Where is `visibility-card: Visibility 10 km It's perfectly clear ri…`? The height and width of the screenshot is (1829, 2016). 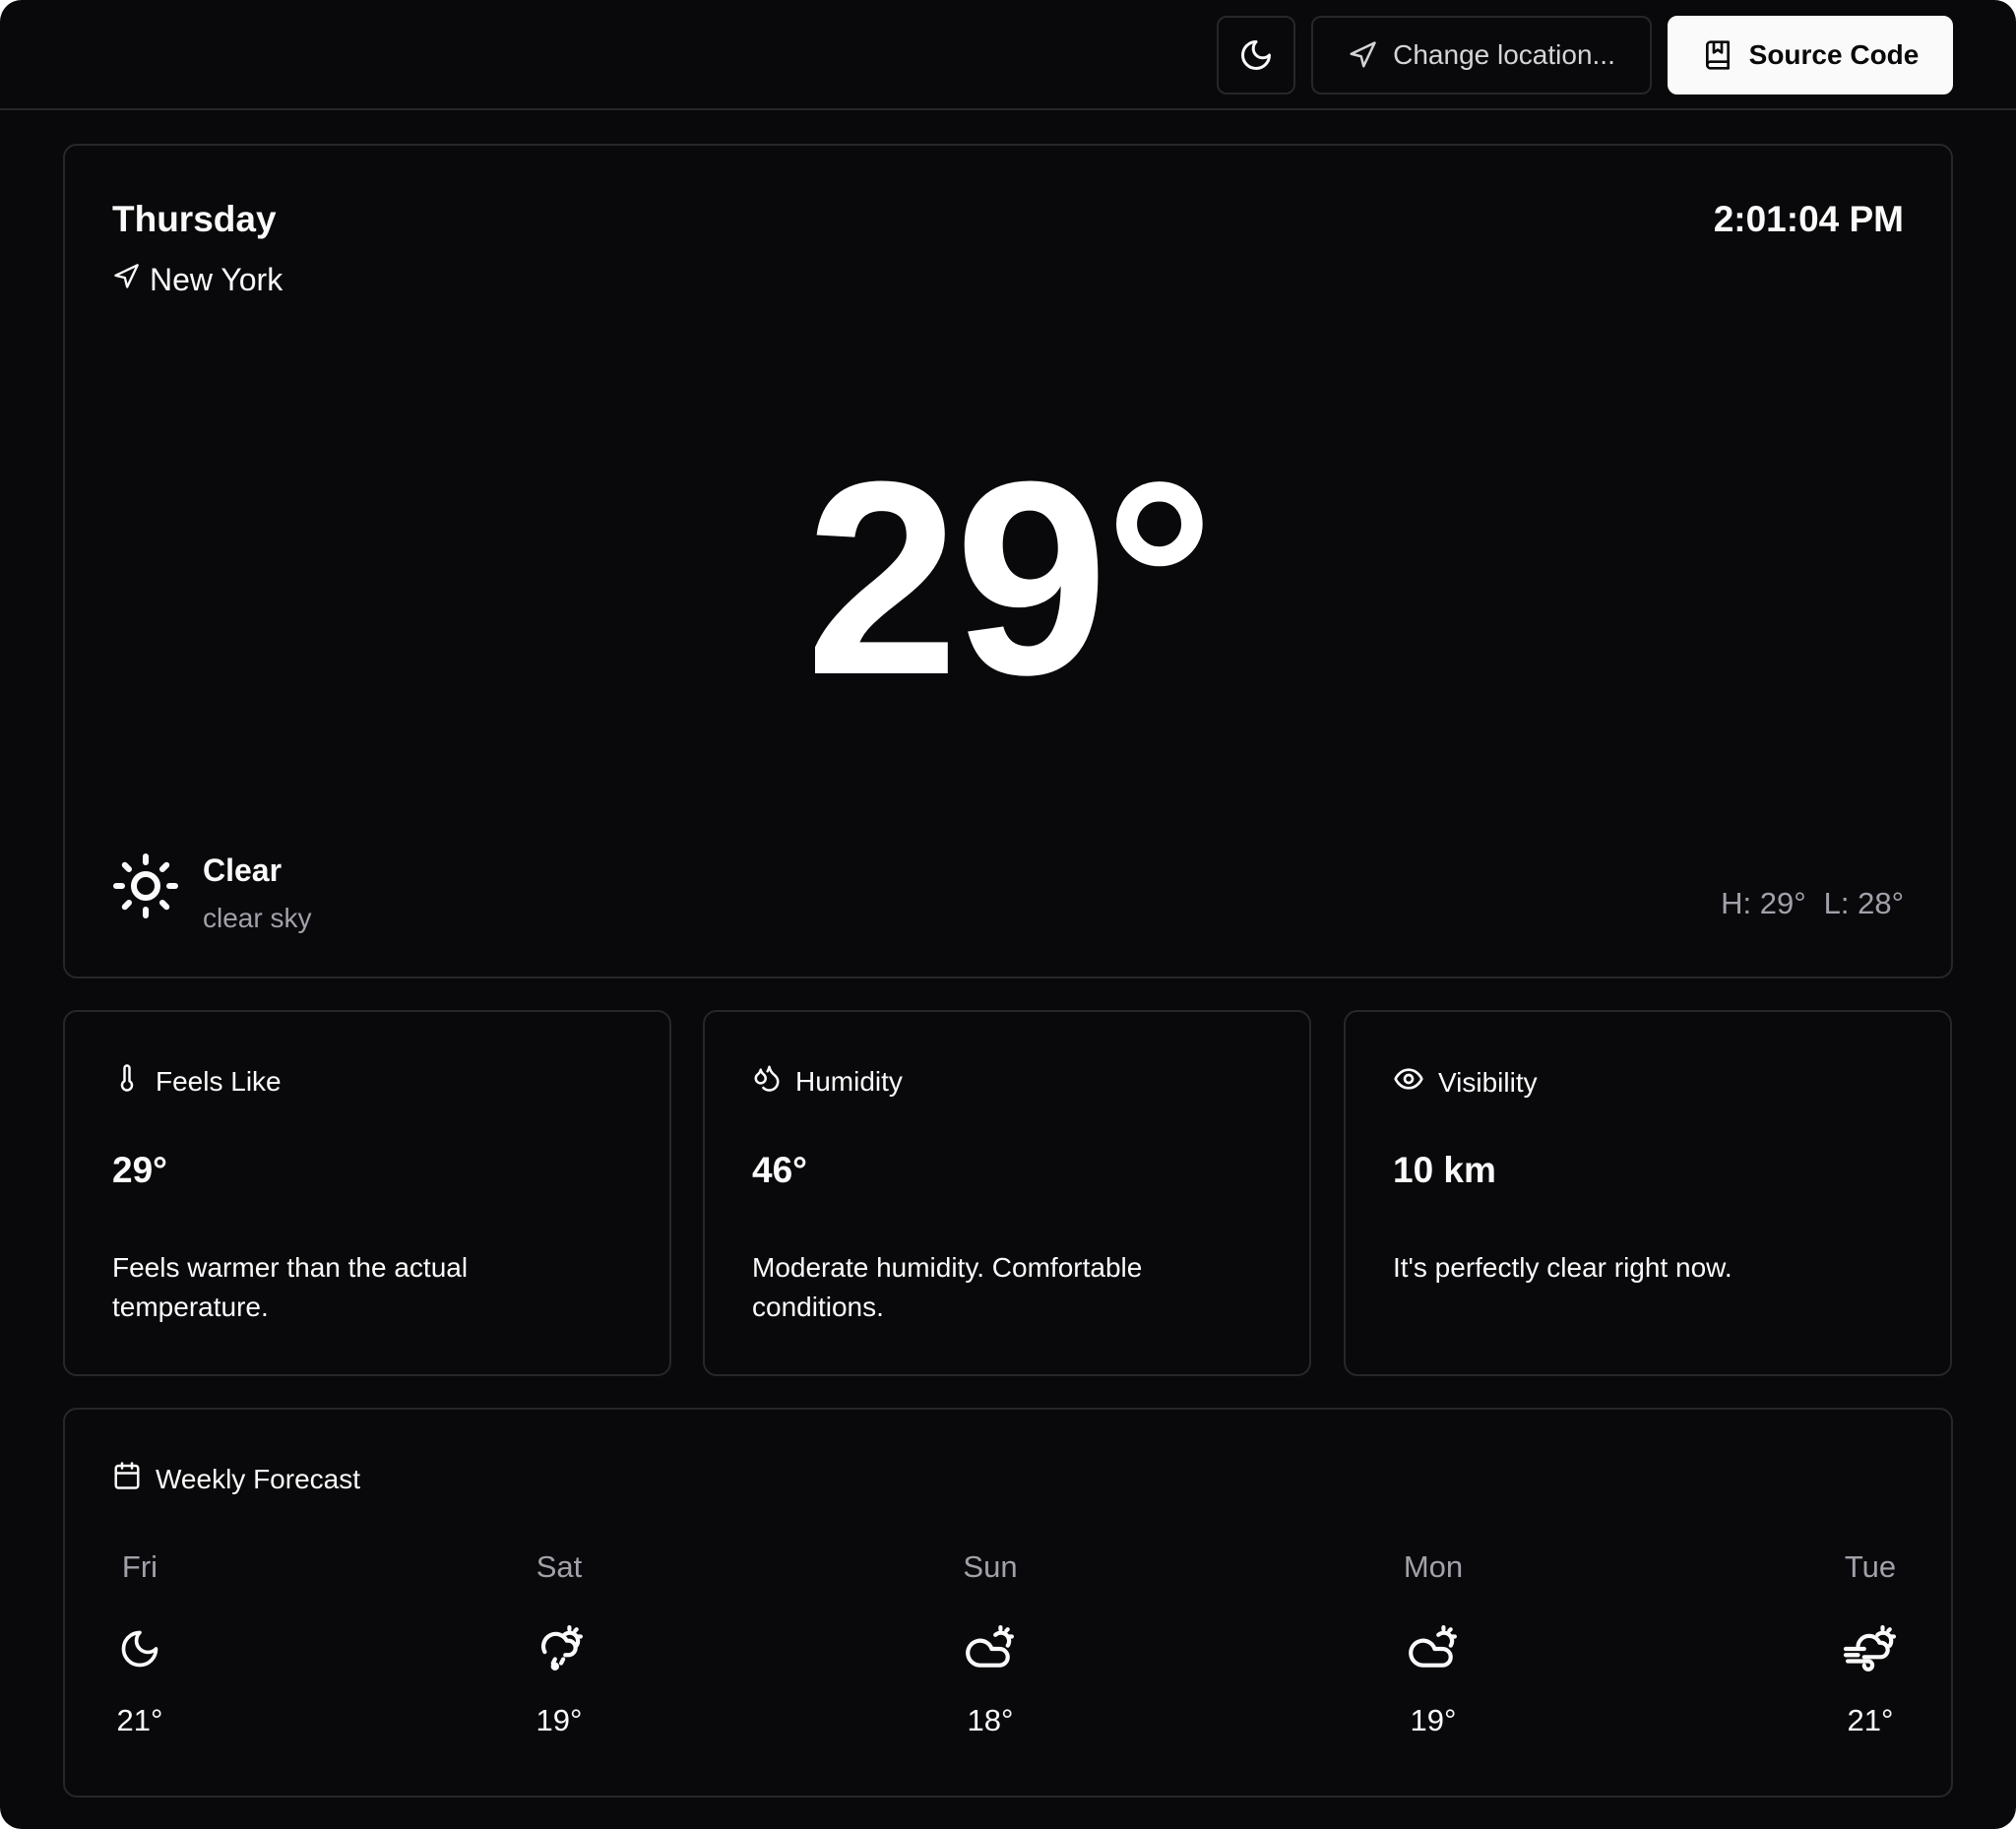
visibility-card: Visibility 10 km It's perfectly clear ri… is located at coordinates (1648, 1193).